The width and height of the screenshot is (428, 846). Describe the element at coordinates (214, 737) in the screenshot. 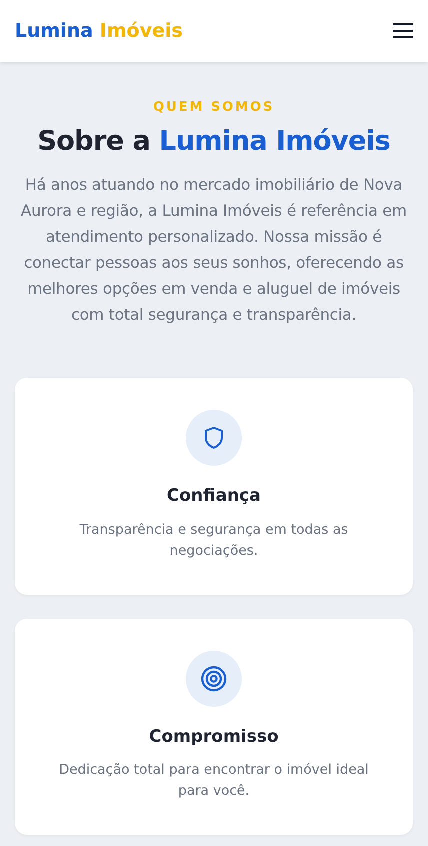

I see `card-title: Compromisso` at that location.